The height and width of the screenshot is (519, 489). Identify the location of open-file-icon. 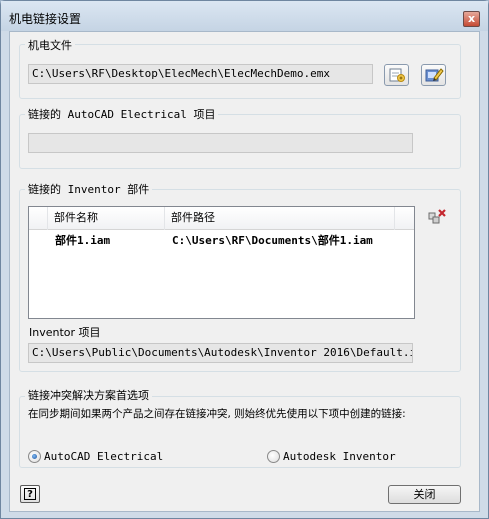
(397, 75).